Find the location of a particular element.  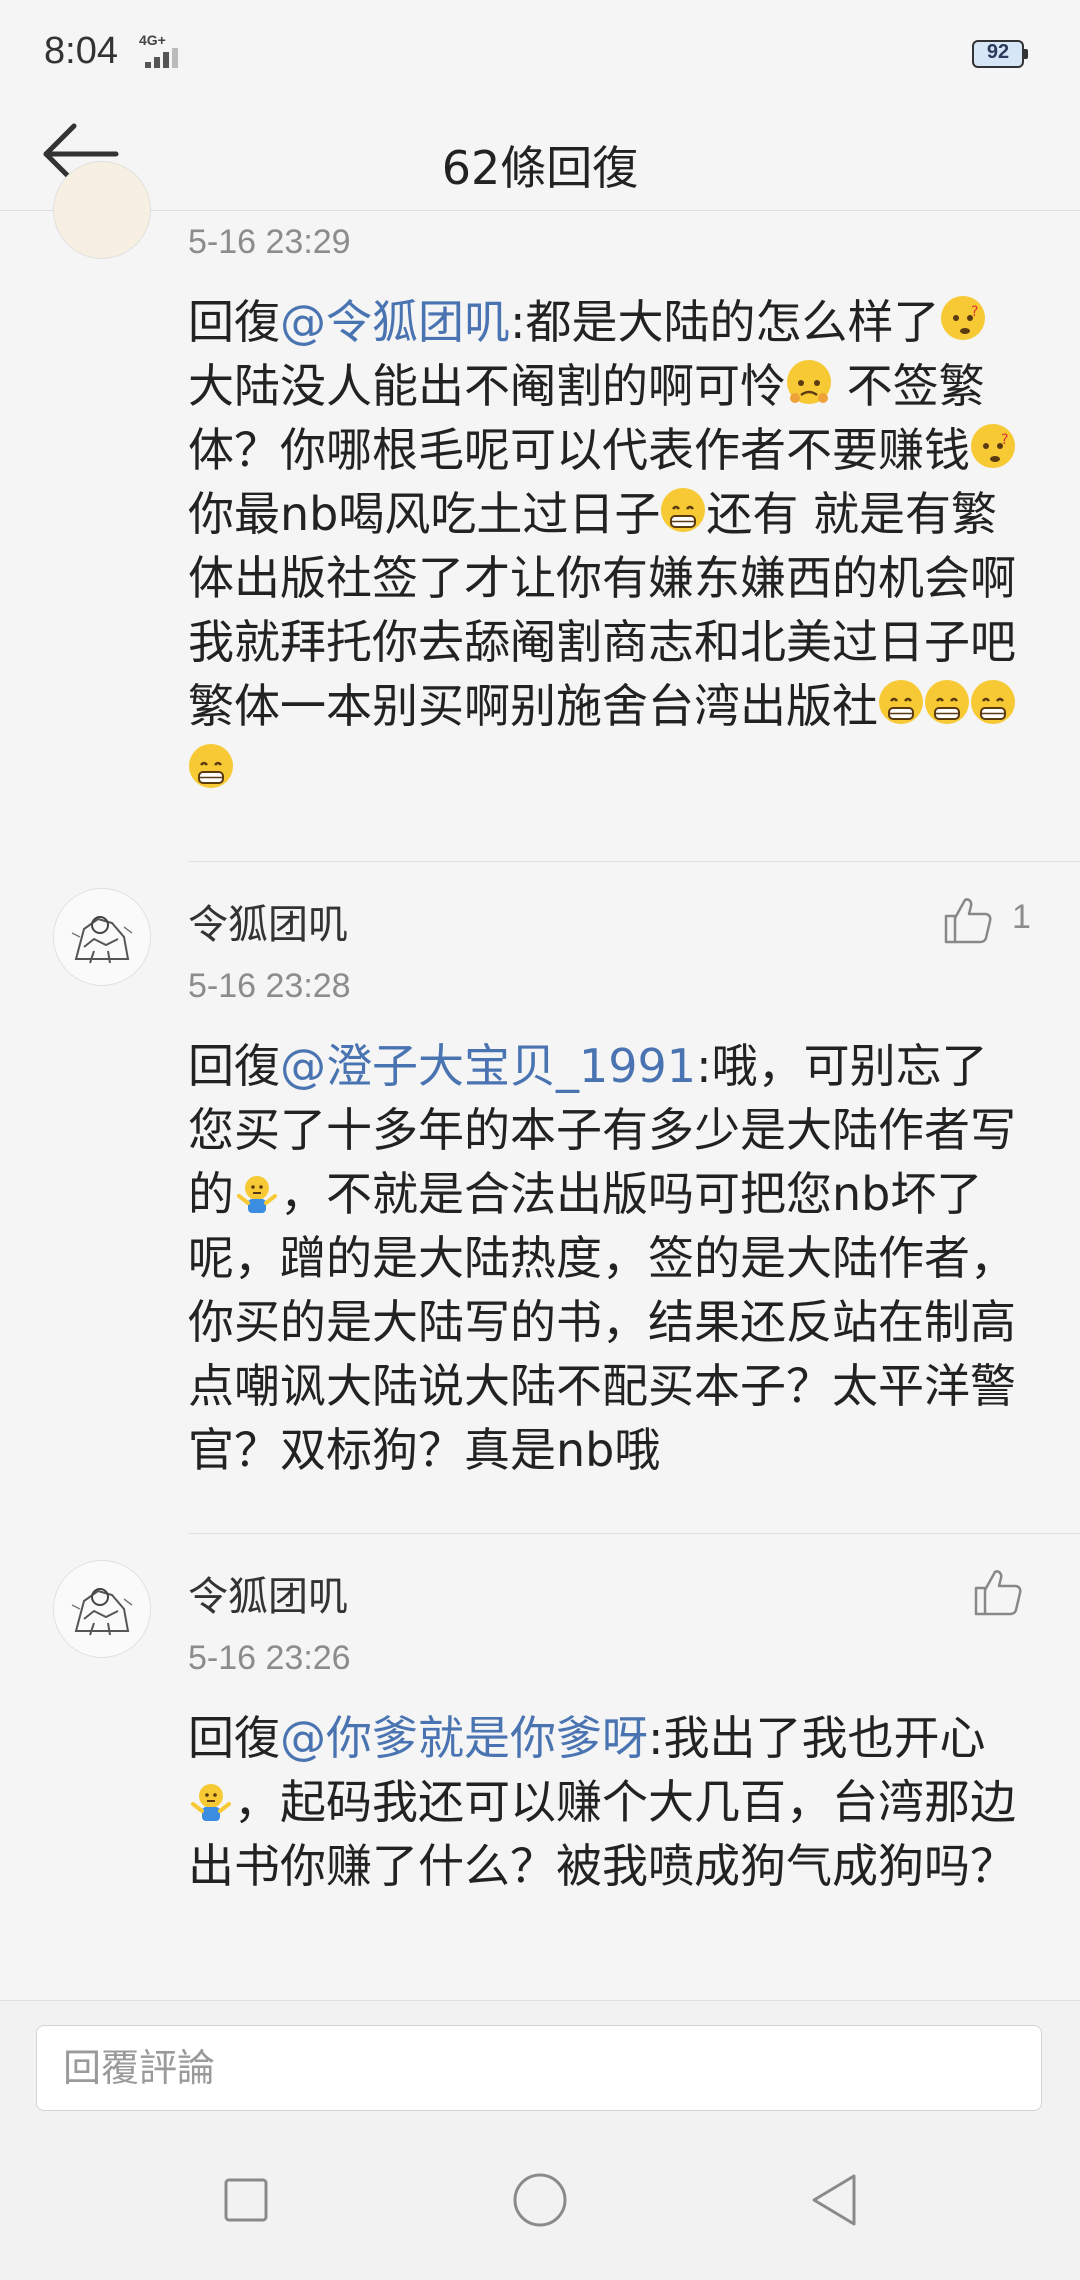

recent-apps-button is located at coordinates (246, 2200).